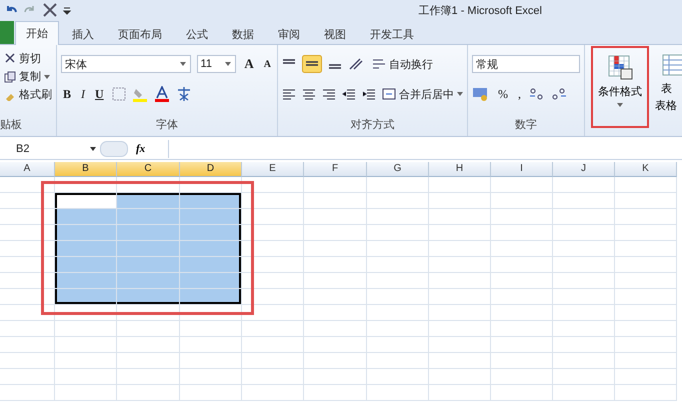 This screenshot has width=682, height=404. I want to click on name-box: B2, so click(50, 149).